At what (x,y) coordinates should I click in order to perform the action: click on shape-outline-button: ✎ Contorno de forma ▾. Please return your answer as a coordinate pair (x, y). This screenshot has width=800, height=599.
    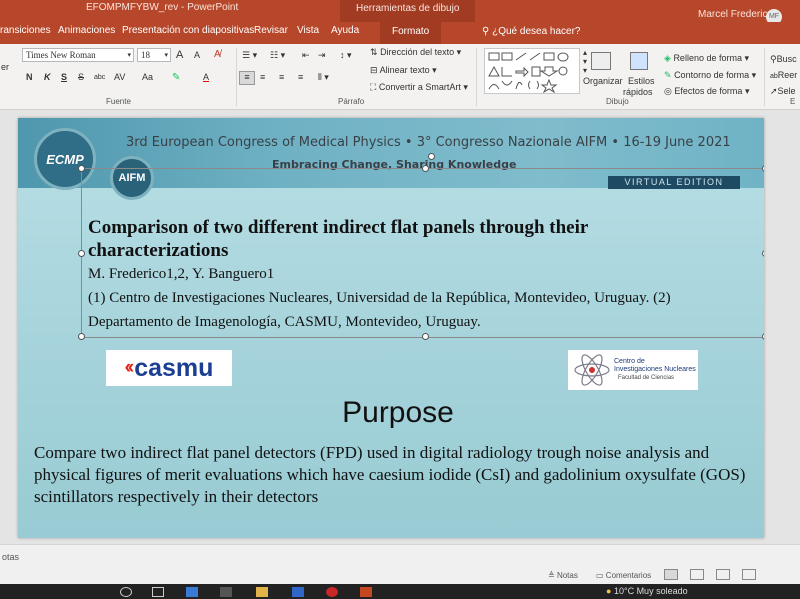
    Looking at the image, I should click on (710, 75).